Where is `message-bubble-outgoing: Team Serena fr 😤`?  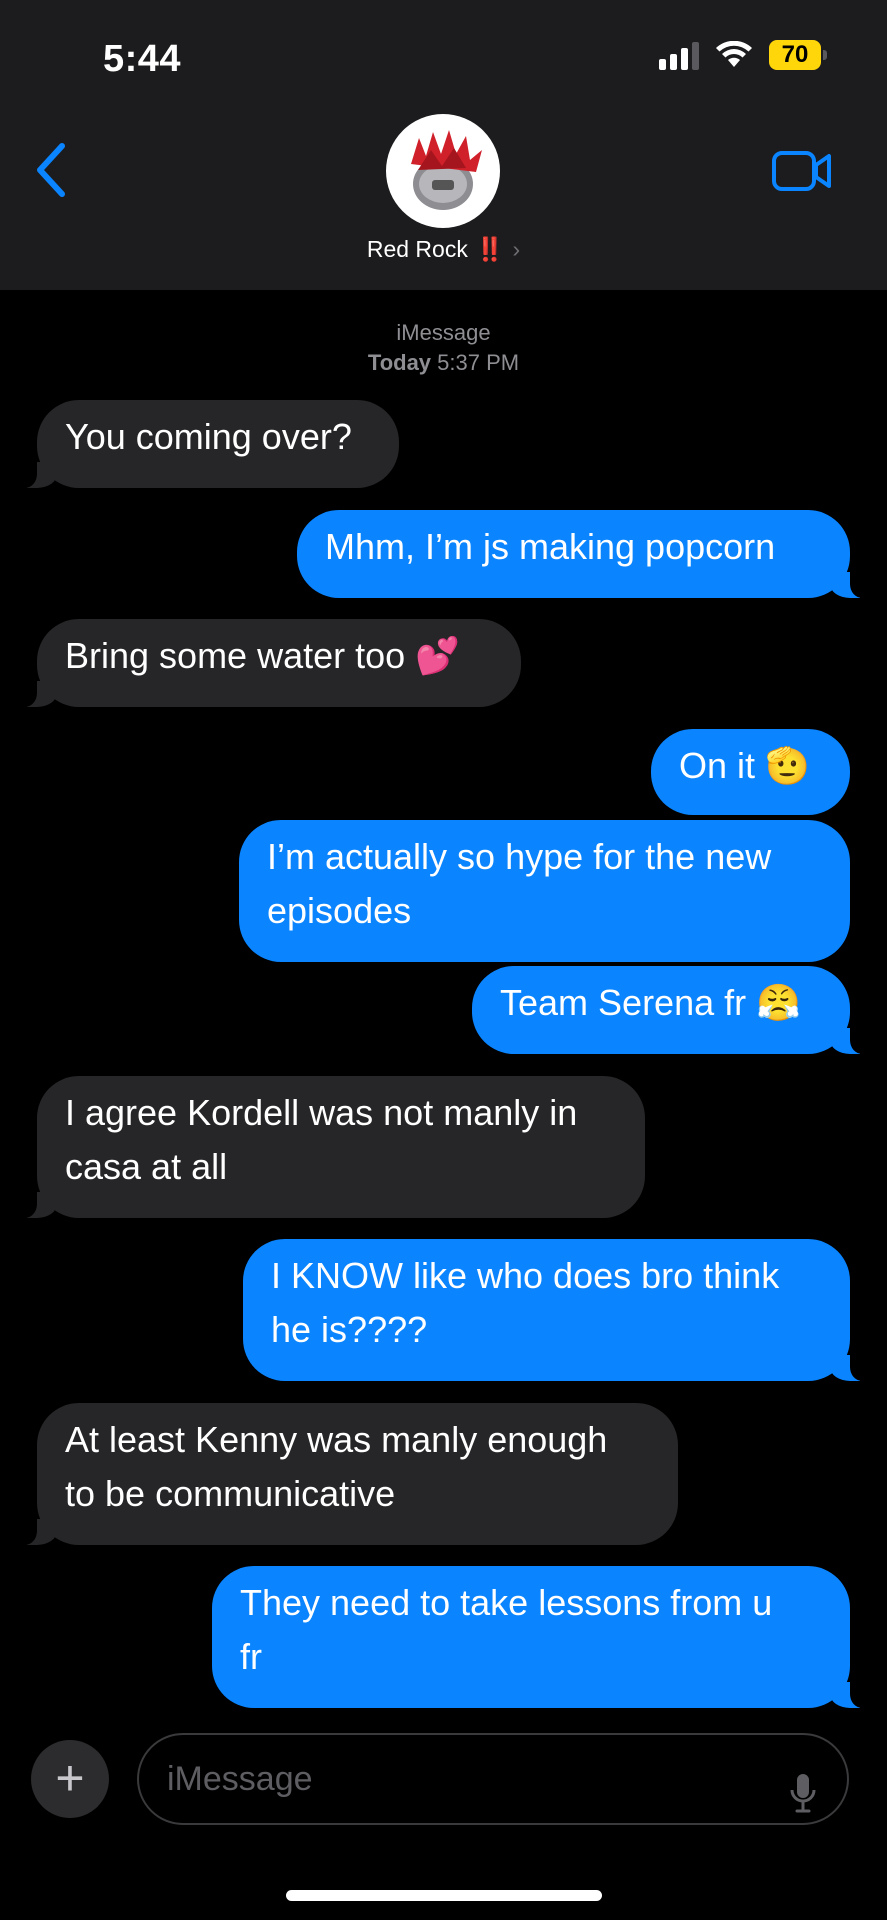
message-bubble-outgoing: Team Serena fr 😤 is located at coordinates (674, 1010).